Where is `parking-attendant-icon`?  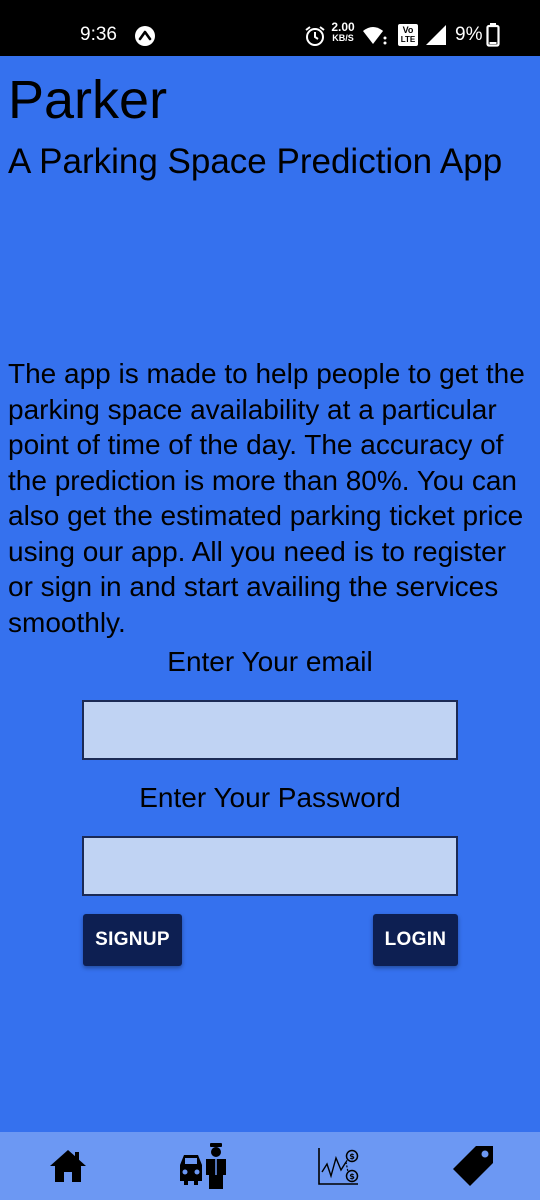
parking-attendant-icon is located at coordinates (202, 1166).